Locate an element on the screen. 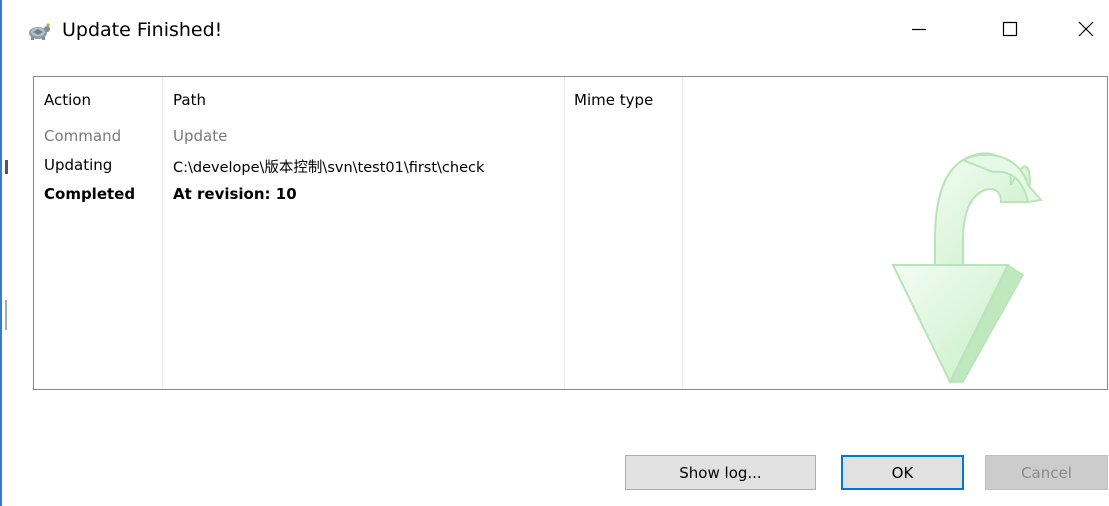 The image size is (1109, 506). maximize-button is located at coordinates (1010, 31).